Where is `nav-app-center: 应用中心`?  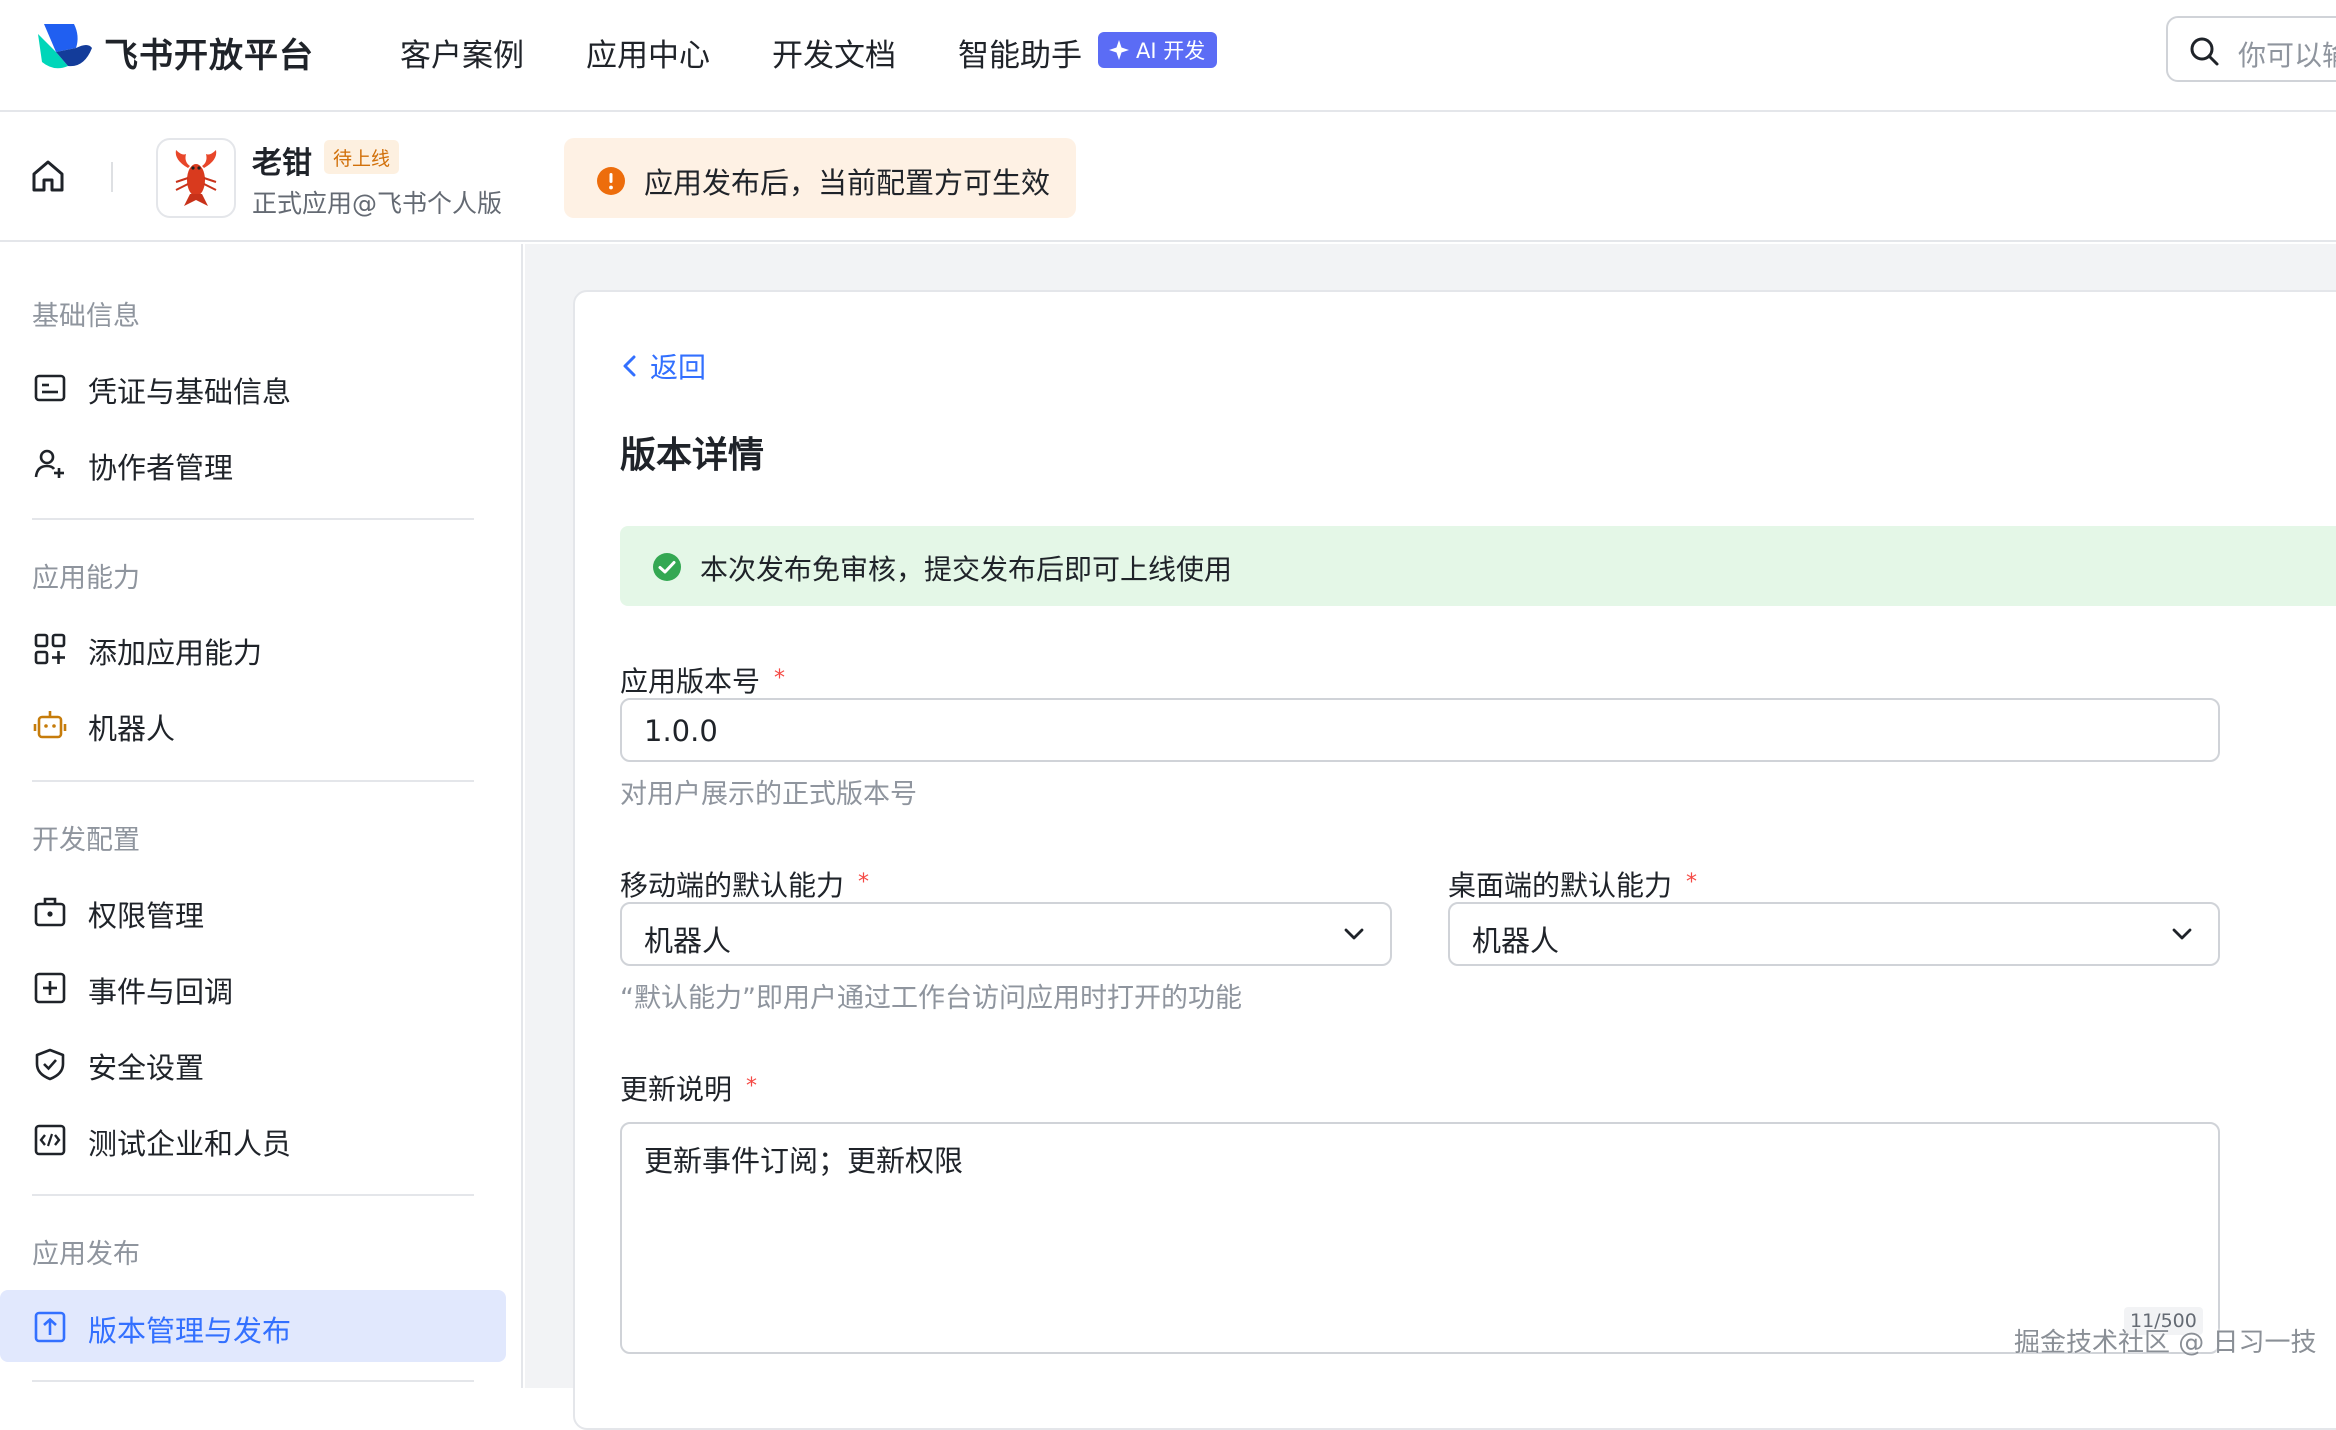
nav-app-center: 应用中心 is located at coordinates (648, 52).